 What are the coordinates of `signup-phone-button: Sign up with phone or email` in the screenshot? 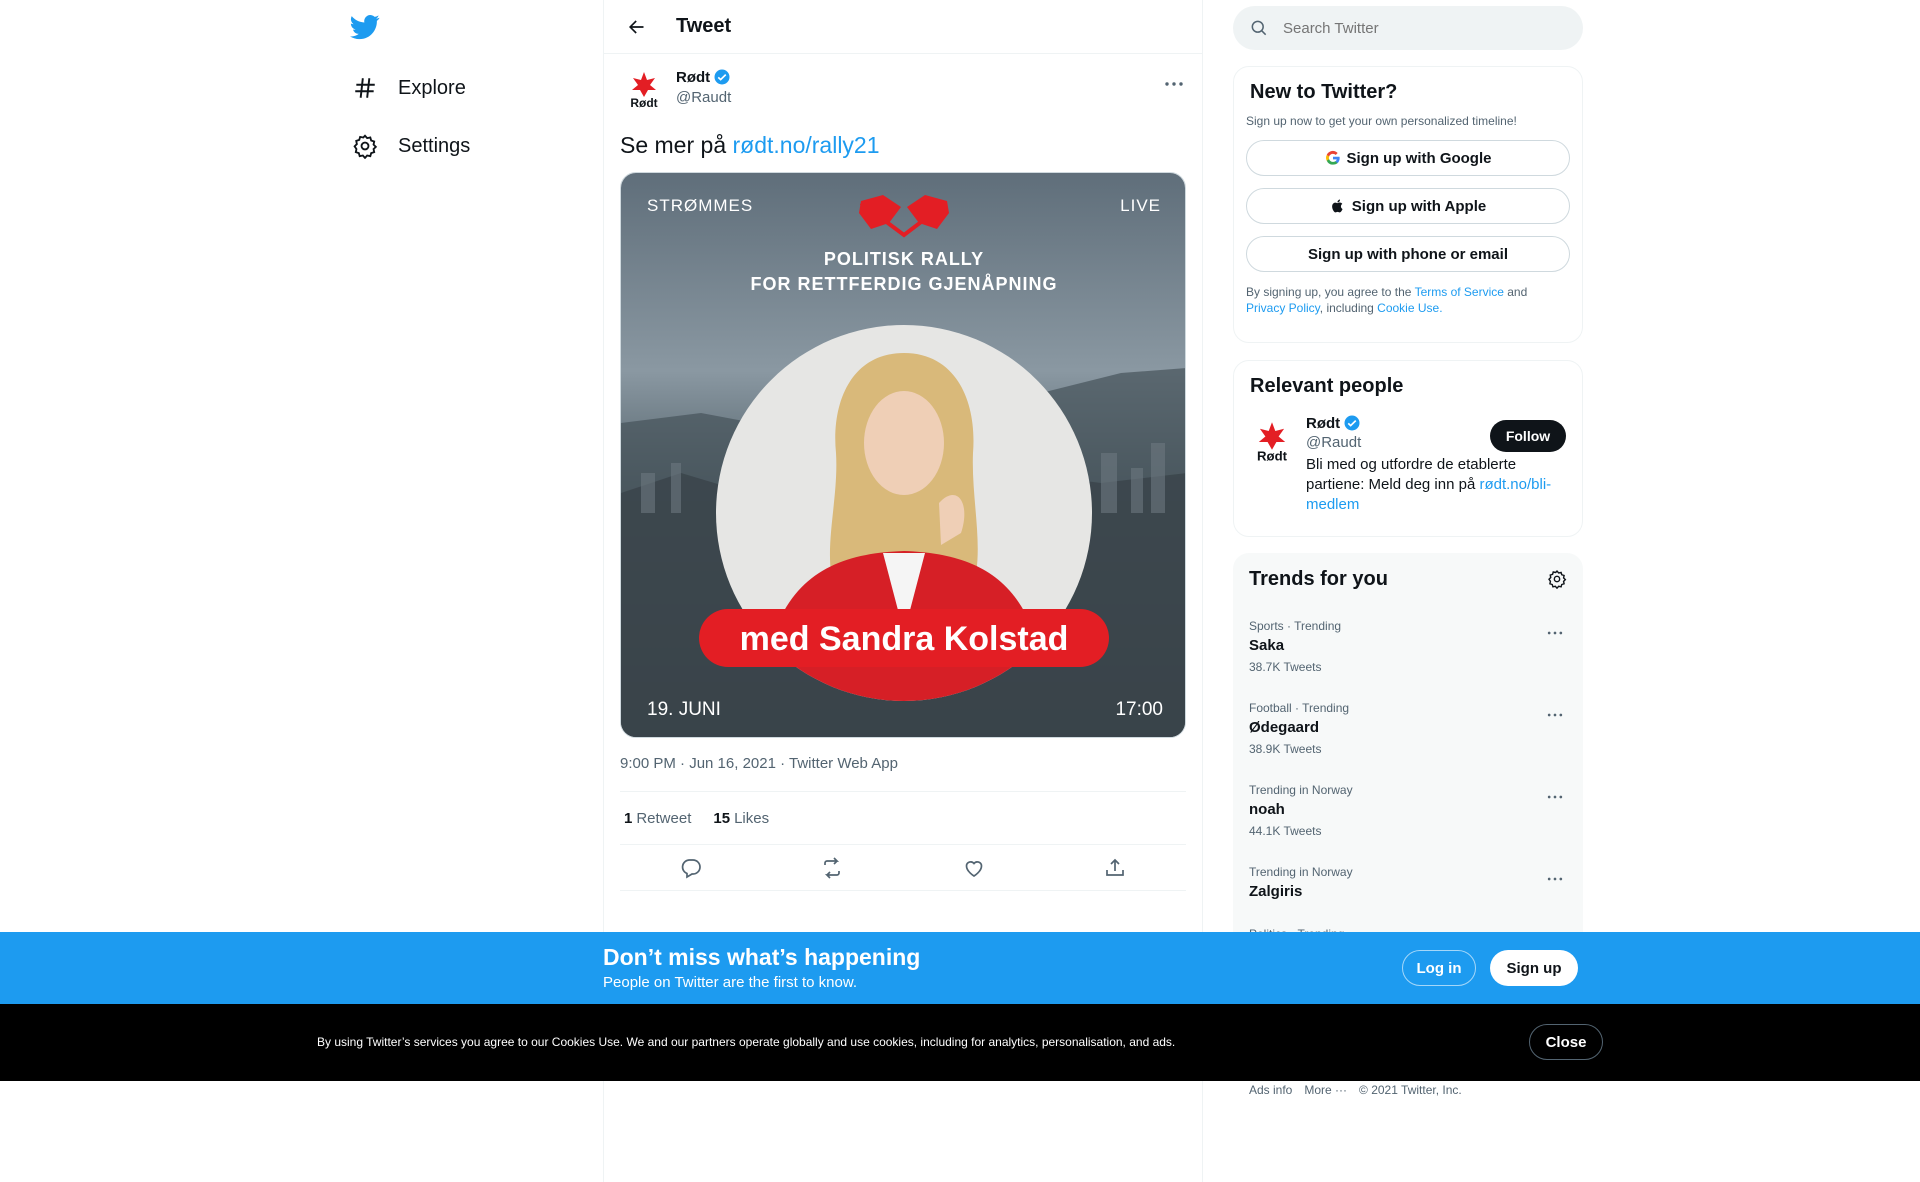 It's located at (1408, 254).